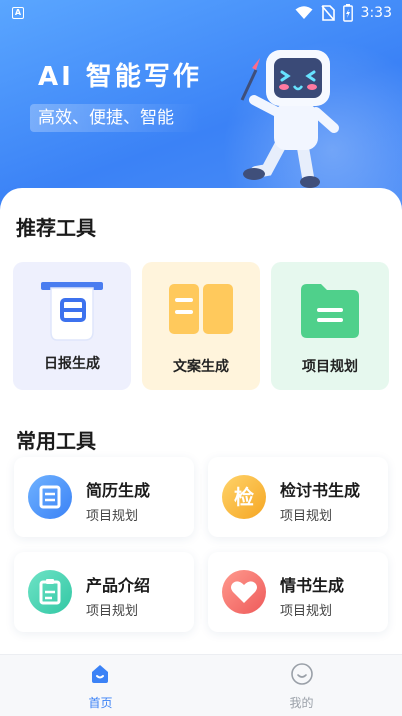 This screenshot has height=716, width=402. What do you see at coordinates (201, 14) in the screenshot?
I see `status-bar: A 3:33` at bounding box center [201, 14].